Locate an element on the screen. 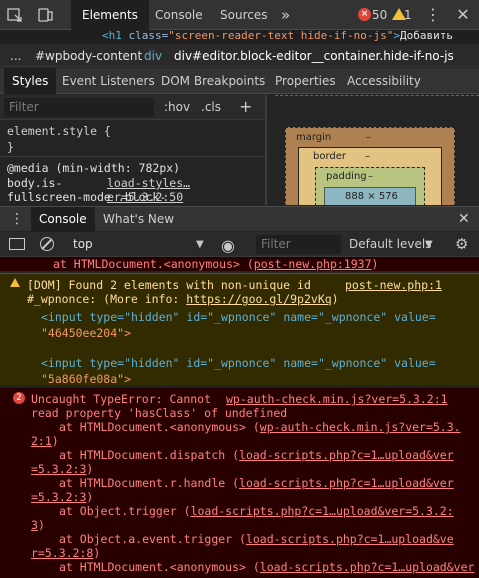 This screenshot has height=578, width=479. box-margin: margin – border – padding – 888 × 576 is located at coordinates (370, 166).